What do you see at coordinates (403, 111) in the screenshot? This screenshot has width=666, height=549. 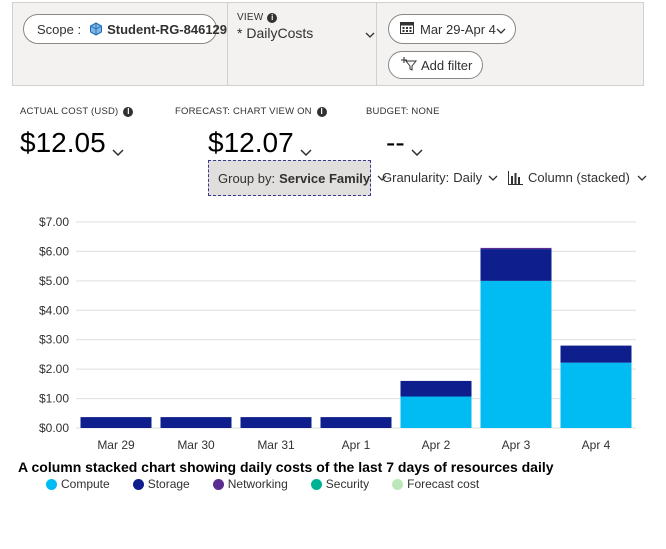 I see `budget-caption: BUDGET: NONE` at bounding box center [403, 111].